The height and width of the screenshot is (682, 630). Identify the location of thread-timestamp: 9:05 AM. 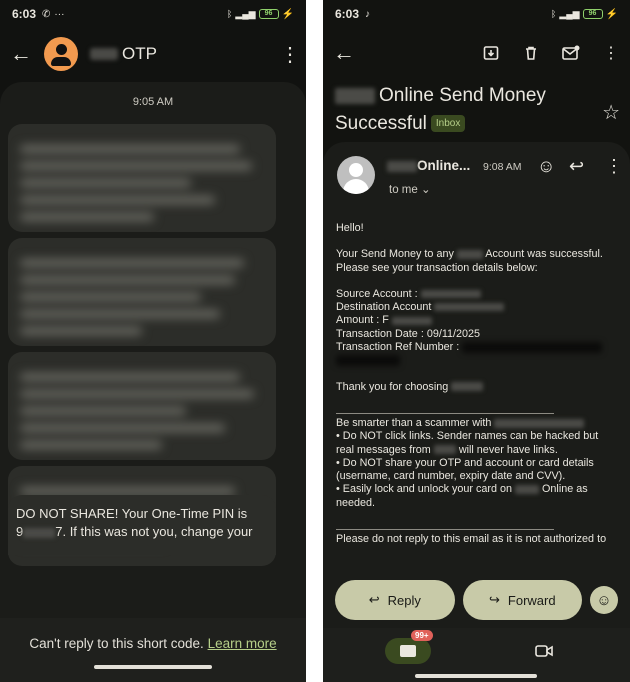
(153, 102).